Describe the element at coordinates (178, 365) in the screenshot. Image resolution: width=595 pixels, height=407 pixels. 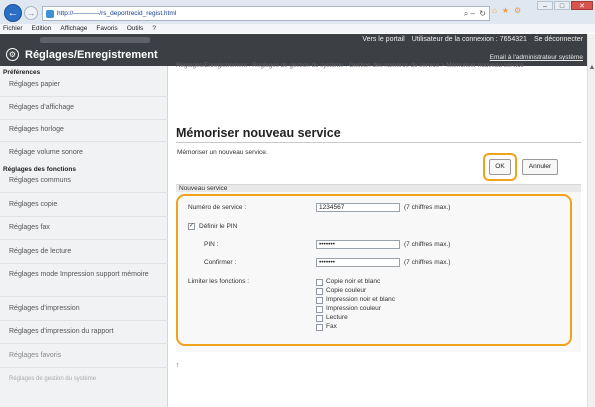
I see `back-to-top-icon: ↑` at that location.